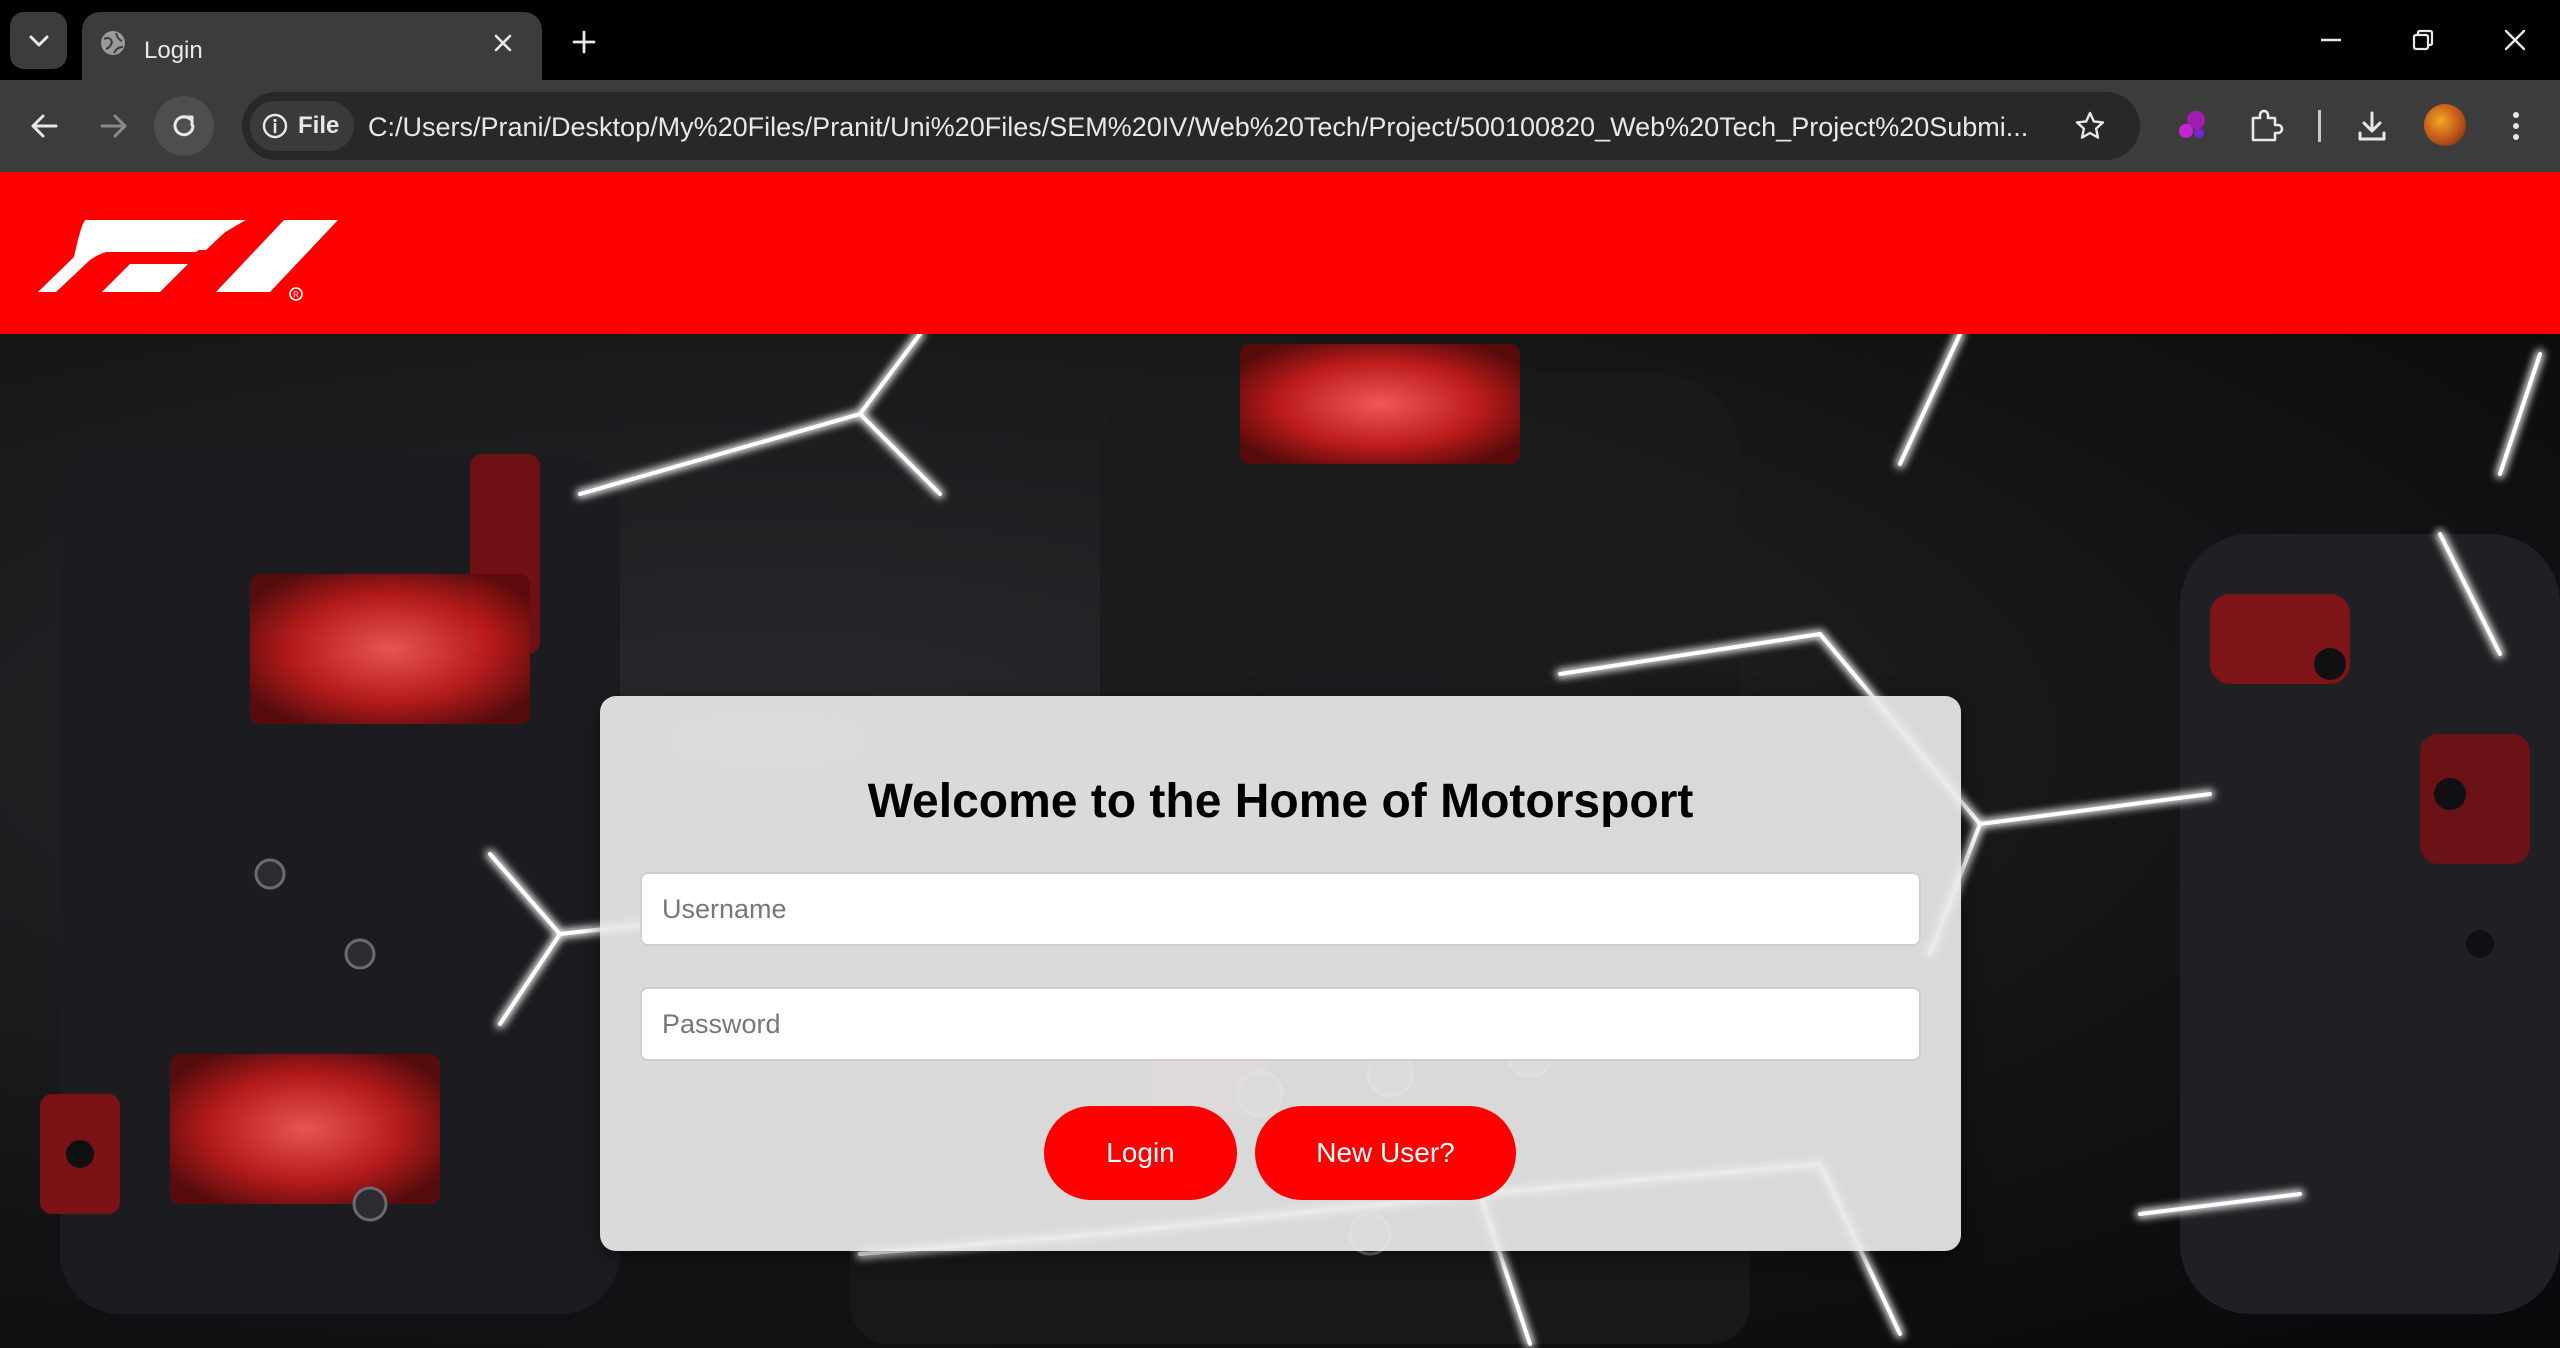 This screenshot has width=2560, height=1348. Describe the element at coordinates (1140, 1153) in the screenshot. I see `login-button: Login` at that location.